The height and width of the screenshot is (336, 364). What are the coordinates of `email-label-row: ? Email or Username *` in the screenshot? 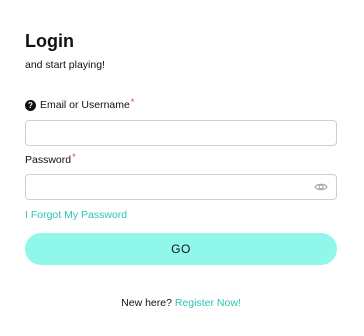 It's located at (80, 104).